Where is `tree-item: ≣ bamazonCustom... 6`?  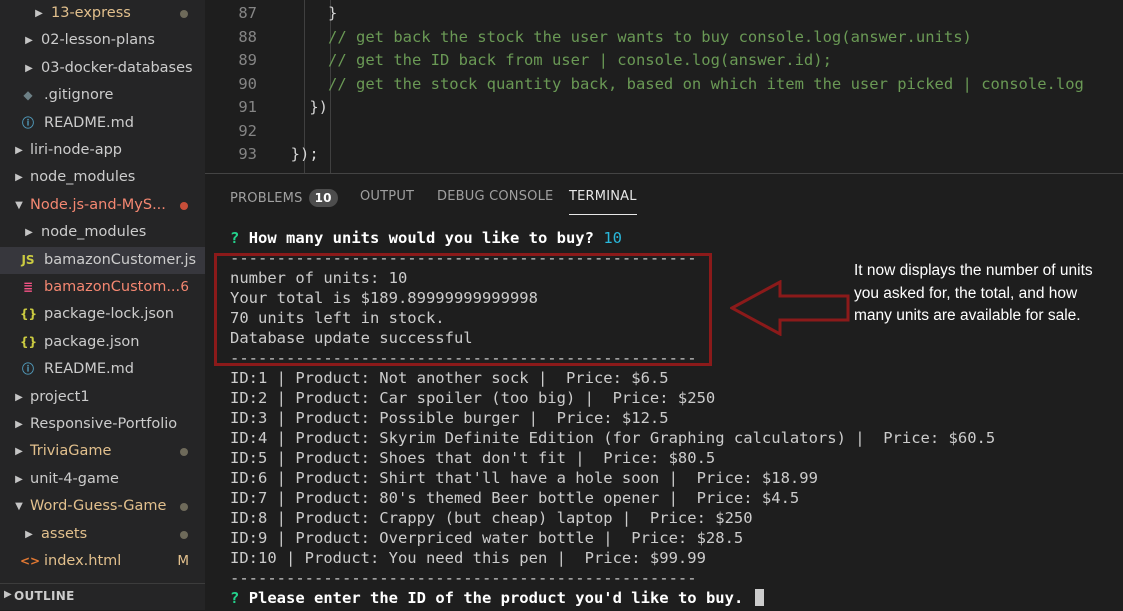
tree-item: ≣ bamazonCustom... 6 is located at coordinates (102, 287).